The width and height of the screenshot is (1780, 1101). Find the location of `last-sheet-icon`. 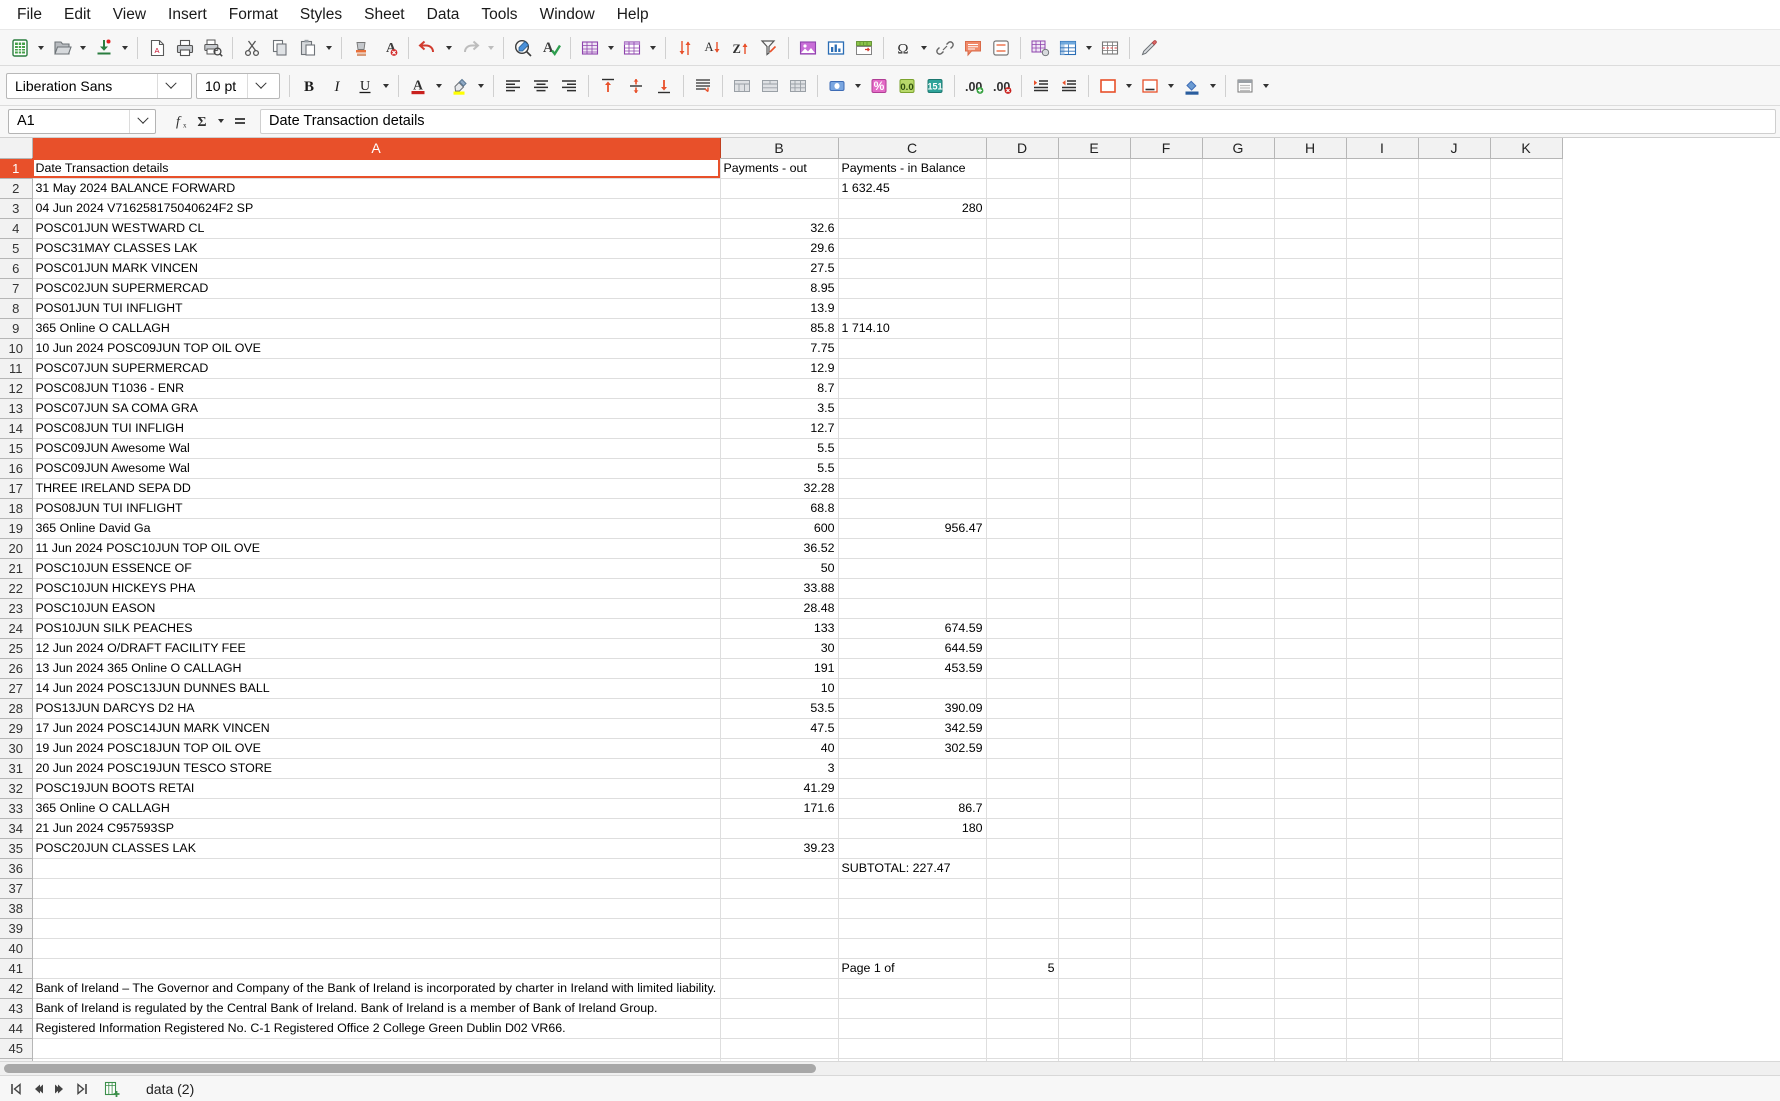

last-sheet-icon is located at coordinates (82, 1089).